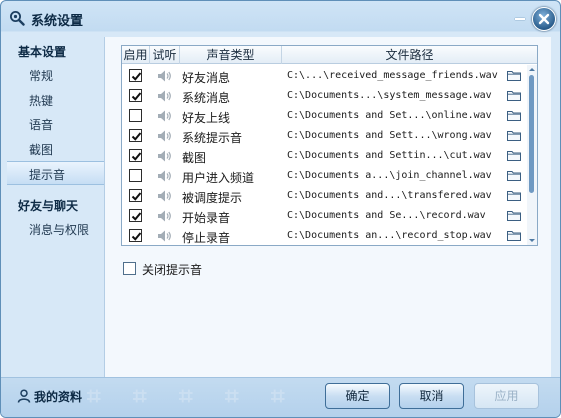 This screenshot has height=418, width=561. I want to click on bottom-bar: ⌗ ⌗ ⌗ ⌗ ⌗ ⌗ 我的资料 确定 取消 应用, so click(280, 397).